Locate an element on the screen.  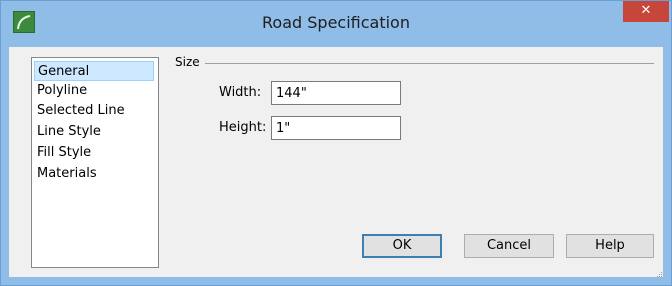
category-item-materials: Materials is located at coordinates (94, 174).